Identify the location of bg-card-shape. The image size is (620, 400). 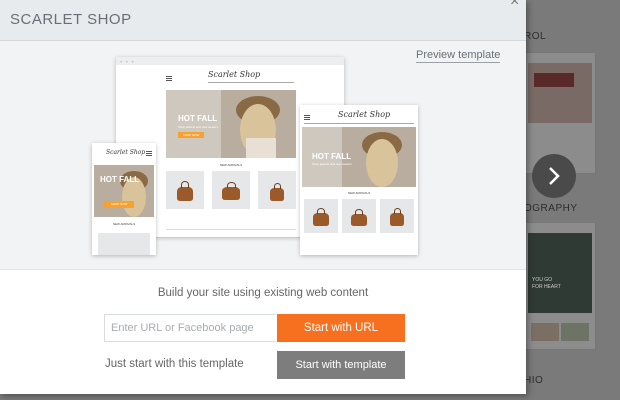
(554, 80).